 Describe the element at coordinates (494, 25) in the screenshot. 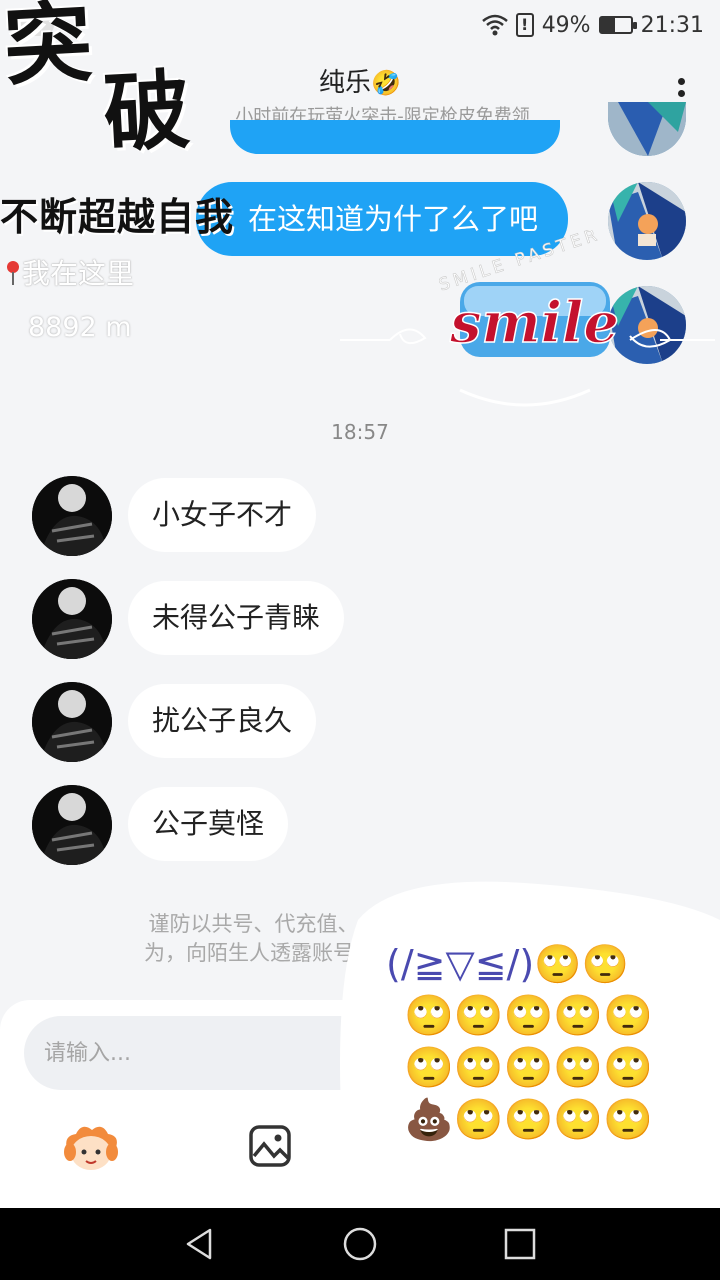

I see `wifi-icon` at that location.